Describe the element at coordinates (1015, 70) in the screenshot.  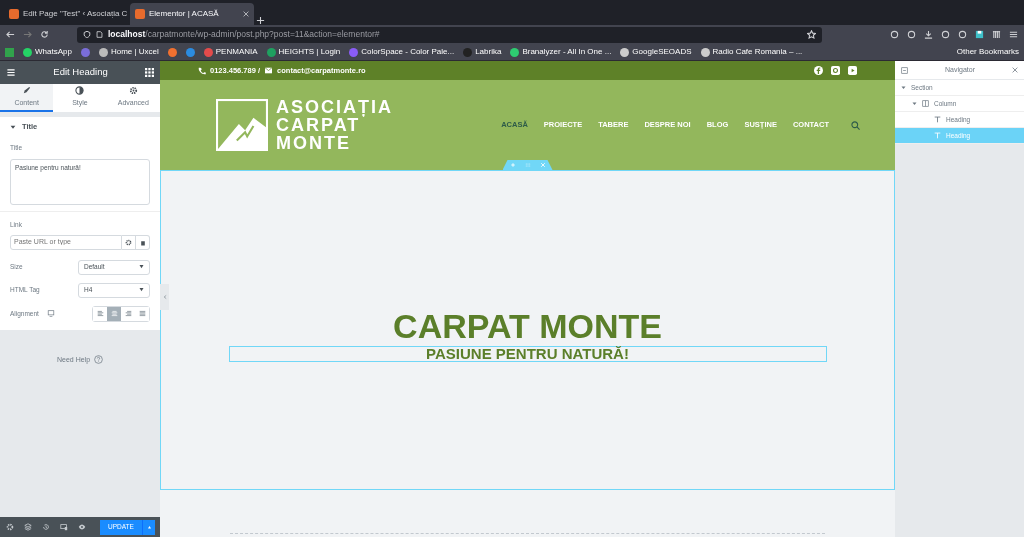
I see `close-icon` at that location.